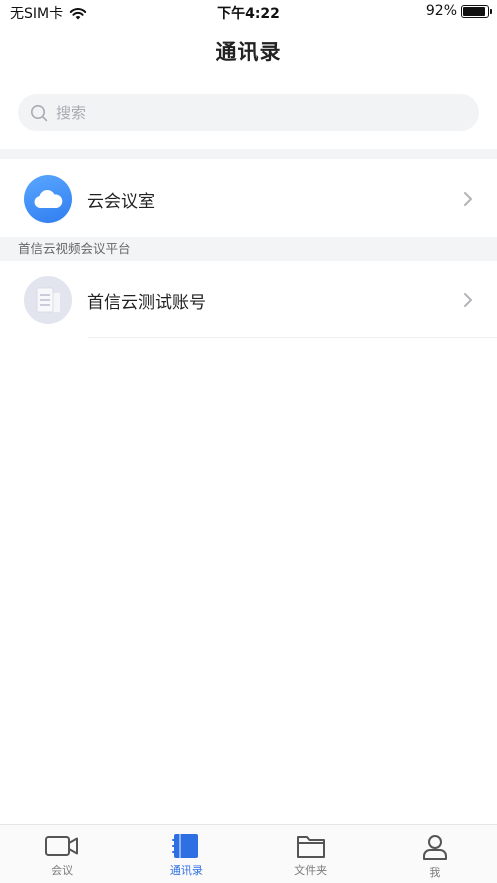 This screenshot has width=497, height=883. Describe the element at coordinates (248, 52) in the screenshot. I see `page-title: 通讯录` at that location.